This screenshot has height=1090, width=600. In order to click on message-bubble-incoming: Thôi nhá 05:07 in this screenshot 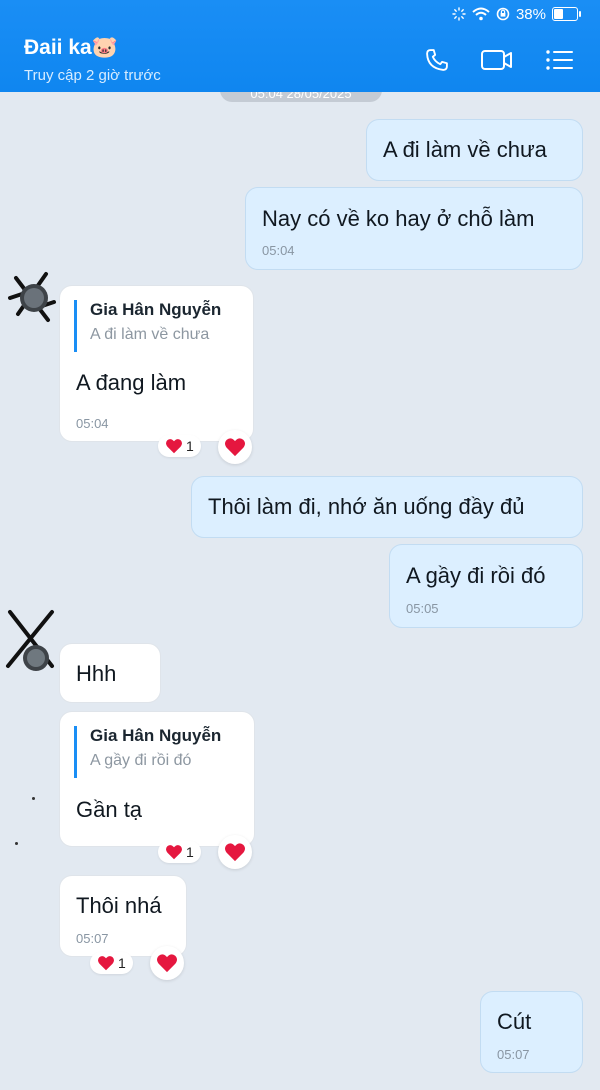, I will do `click(123, 916)`.